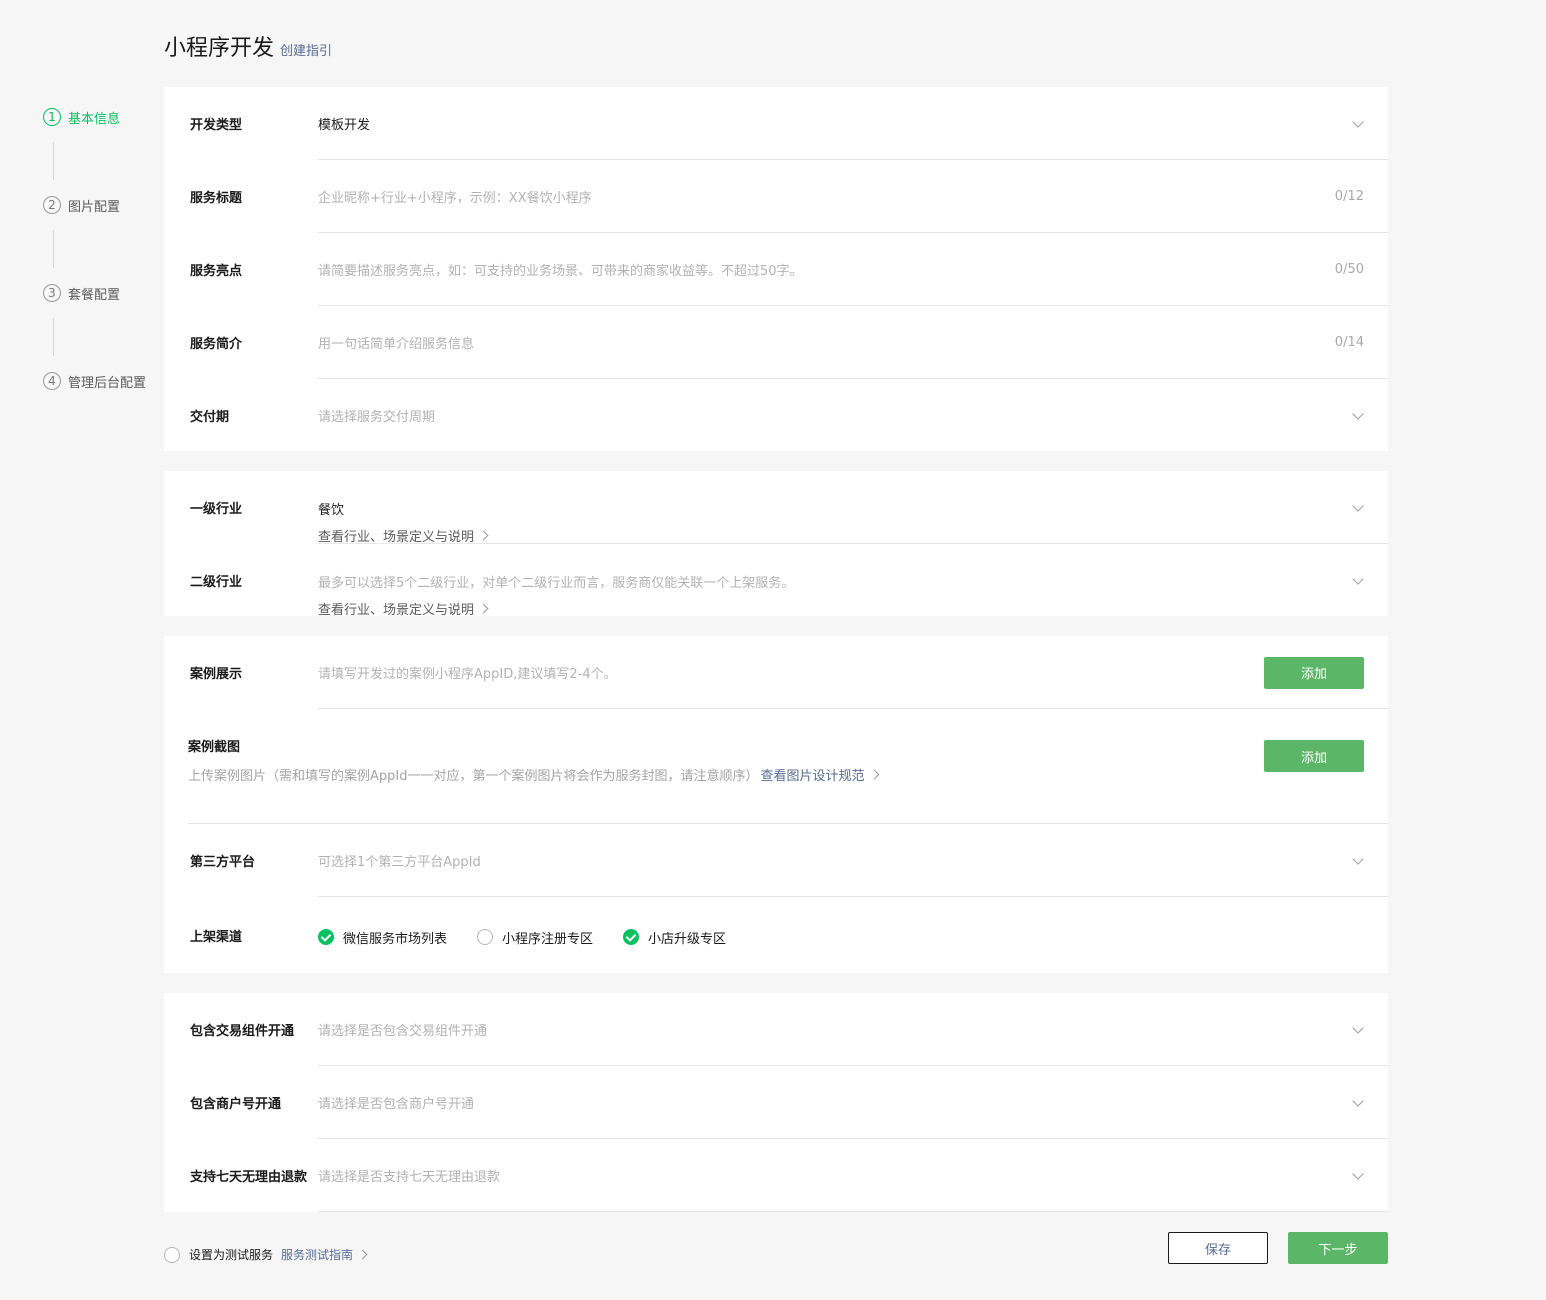 This screenshot has width=1546, height=1300. What do you see at coordinates (399, 862) in the screenshot?
I see `third-party-placeholder: 可选择1个第三方平台AppId` at bounding box center [399, 862].